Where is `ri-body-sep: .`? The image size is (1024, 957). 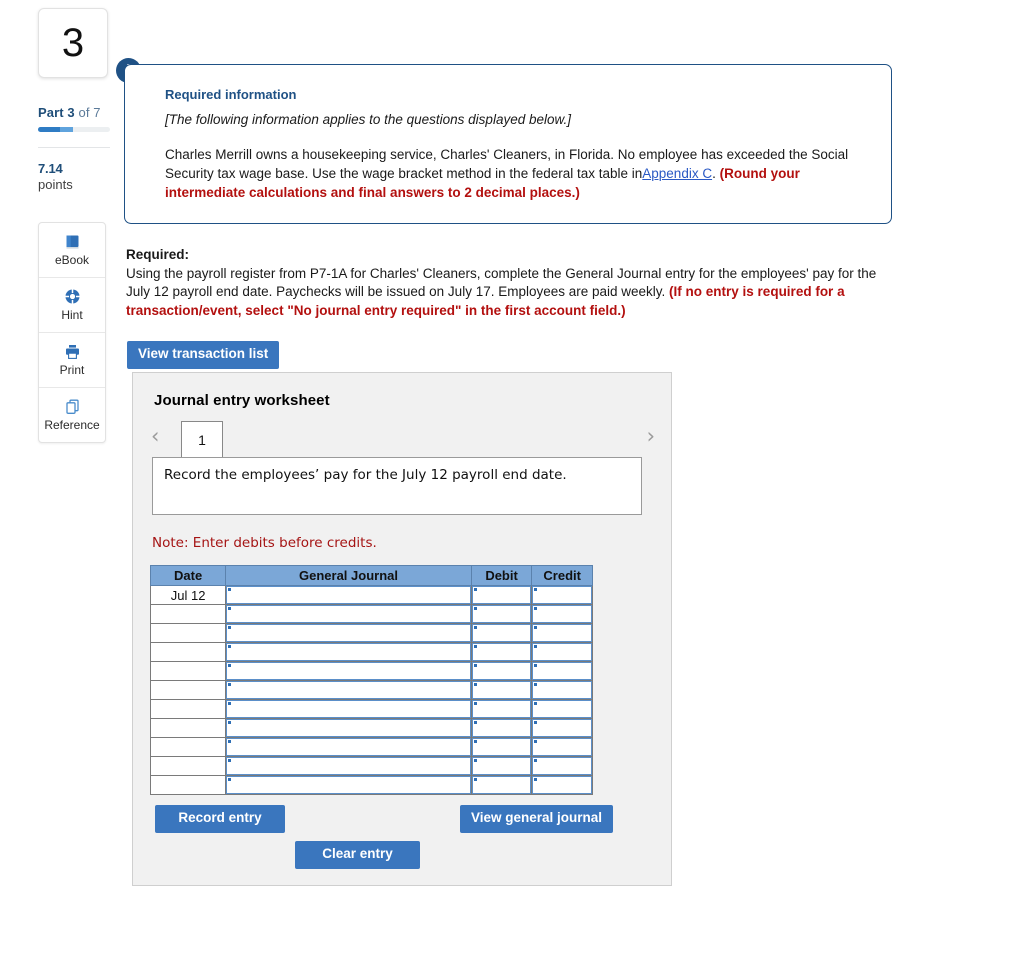
ri-body-sep: . is located at coordinates (716, 173).